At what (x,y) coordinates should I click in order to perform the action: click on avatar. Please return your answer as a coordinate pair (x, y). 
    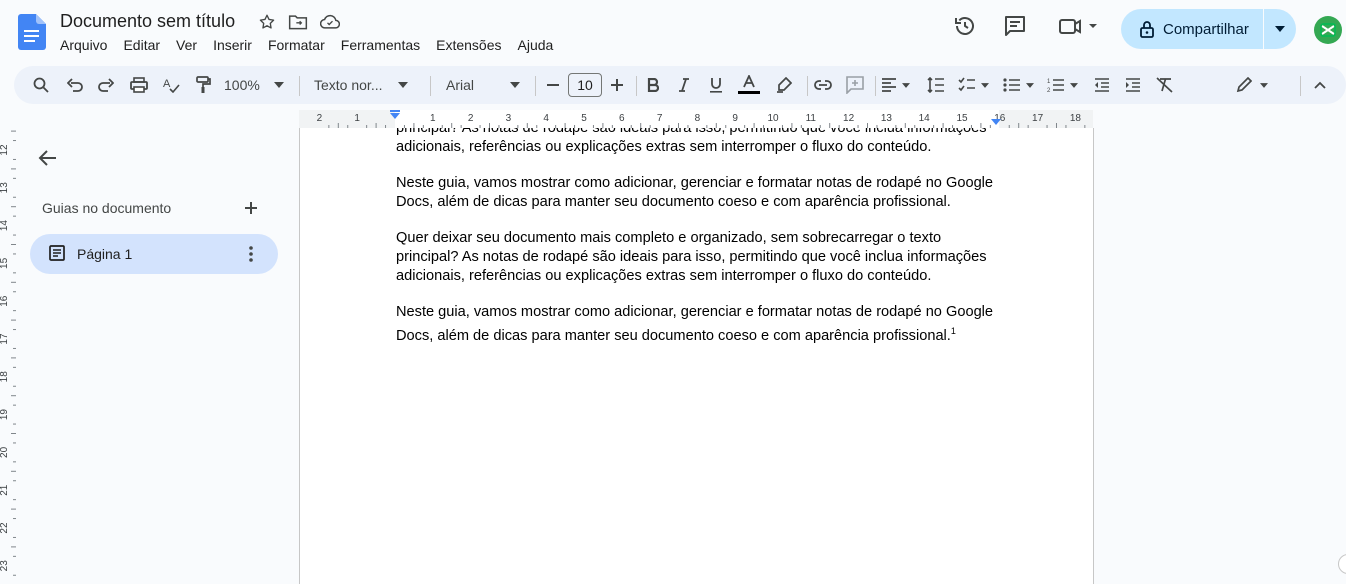
    Looking at the image, I should click on (1328, 30).